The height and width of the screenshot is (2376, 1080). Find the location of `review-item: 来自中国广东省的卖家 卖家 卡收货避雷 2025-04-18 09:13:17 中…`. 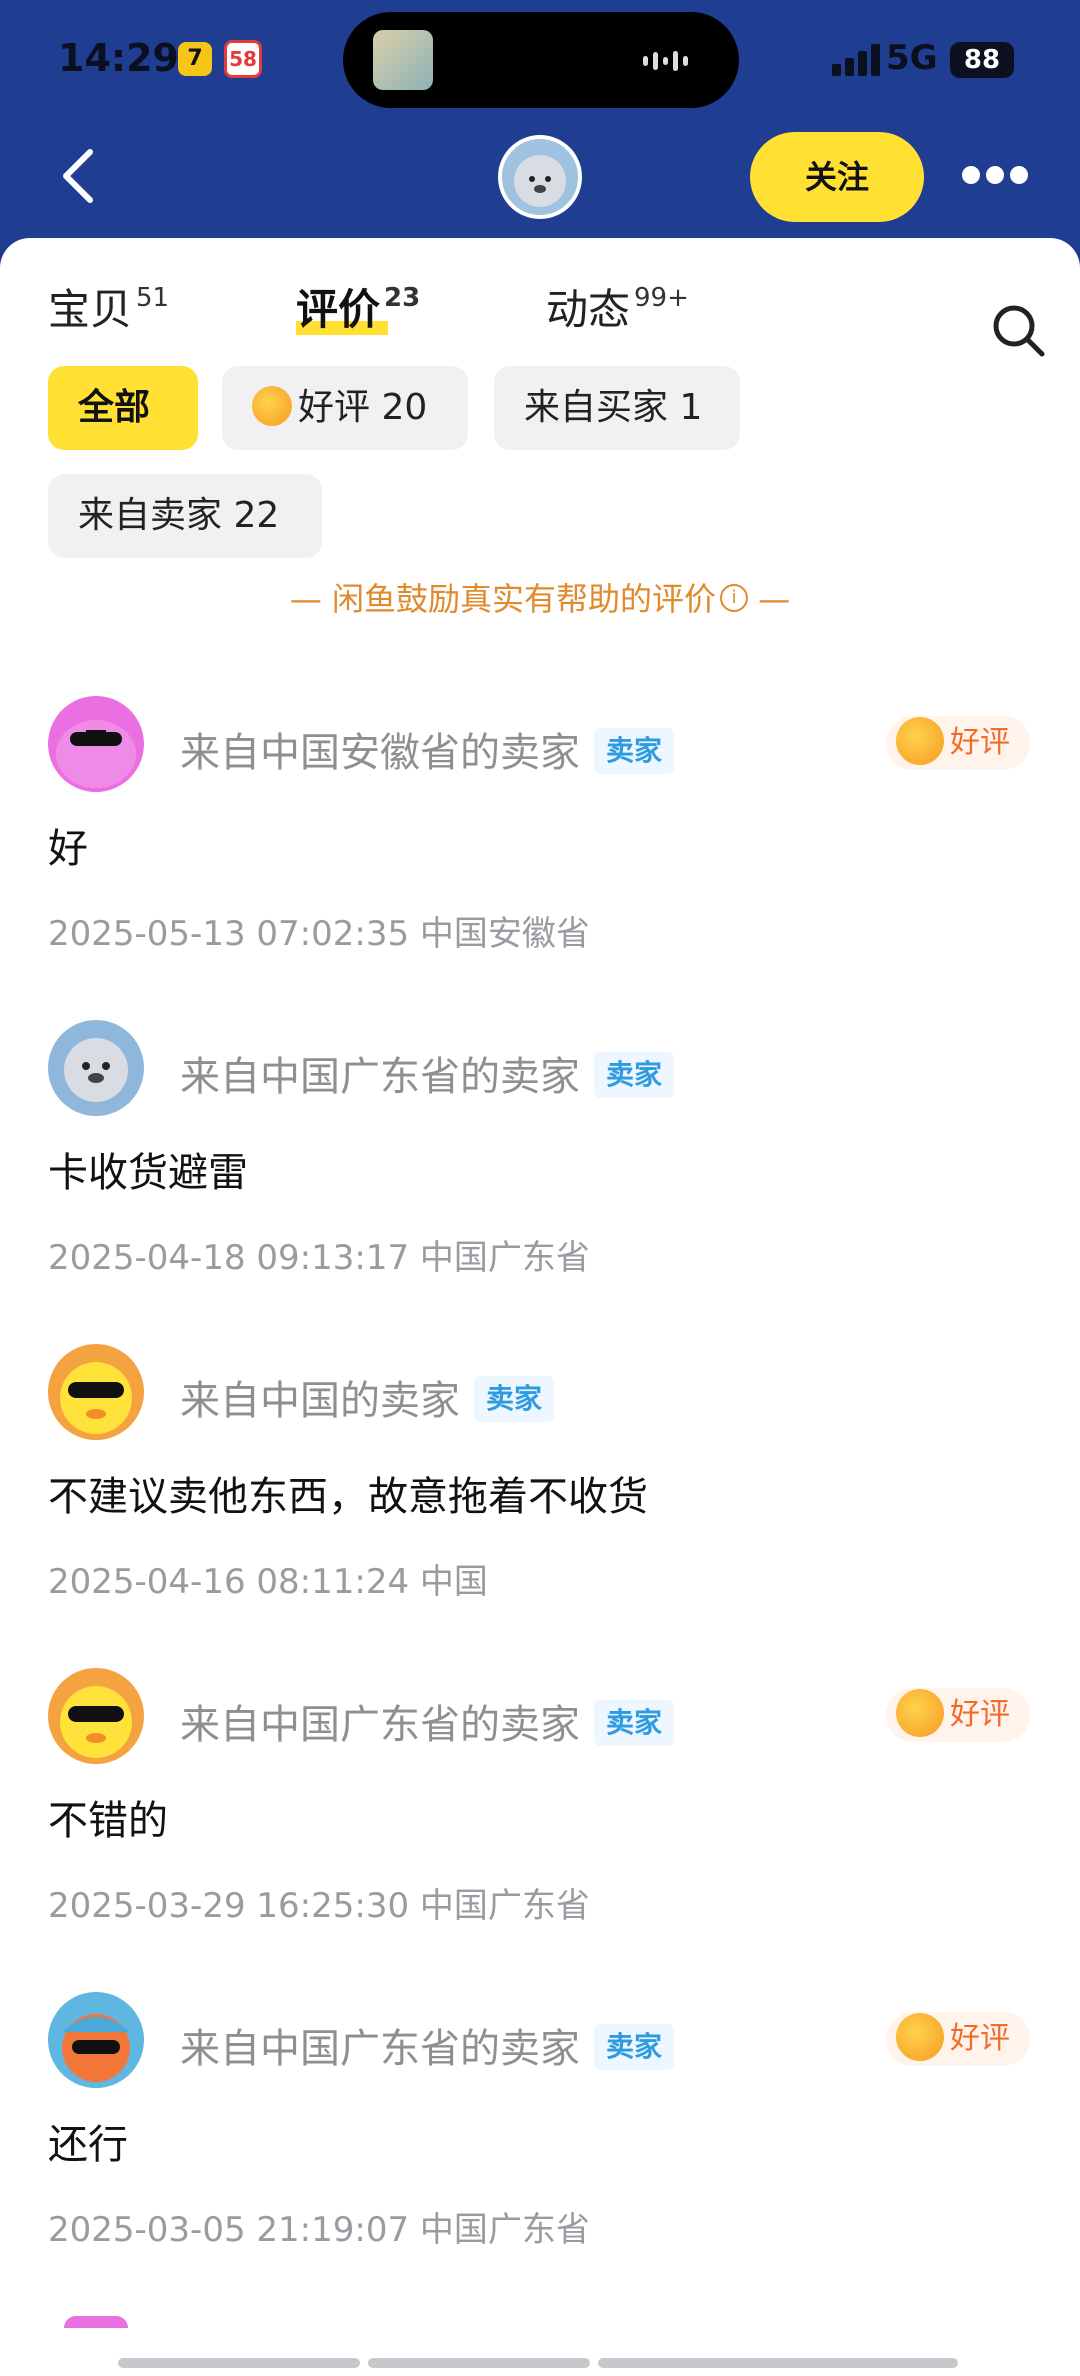

review-item: 来自中国广东省的卖家 卖家 卡收货避雷 2025-04-18 09:13:17 中… is located at coordinates (540, 1180).